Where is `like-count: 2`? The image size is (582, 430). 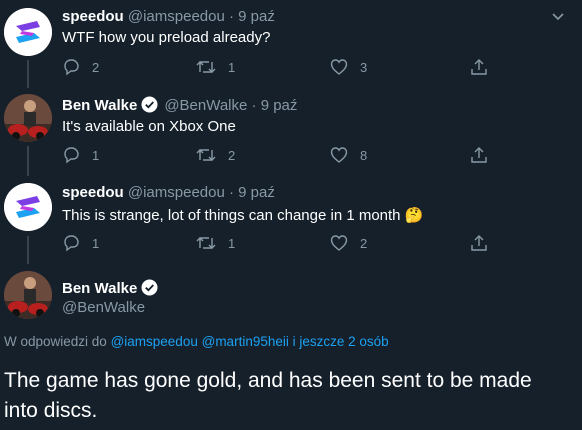
like-count: 2 is located at coordinates (364, 243).